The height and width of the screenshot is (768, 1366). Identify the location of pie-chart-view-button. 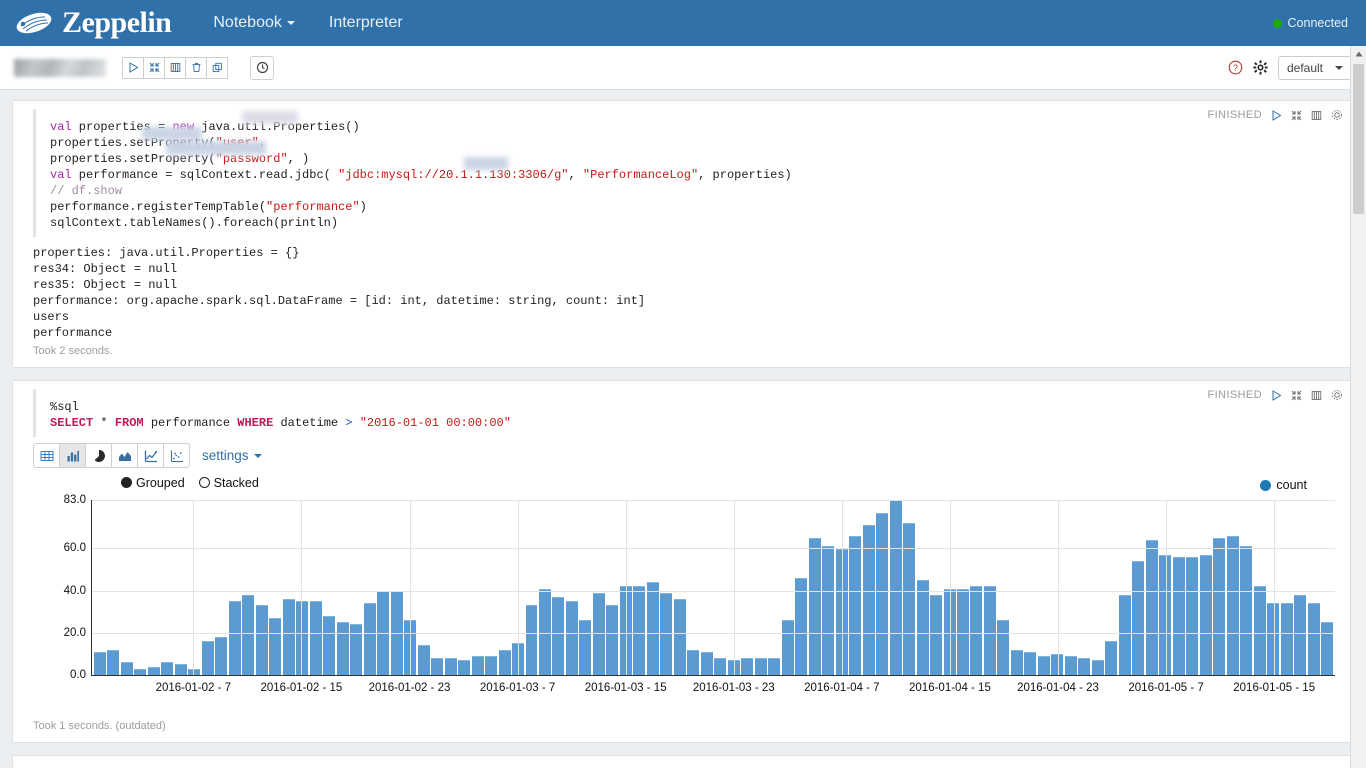
(98, 455).